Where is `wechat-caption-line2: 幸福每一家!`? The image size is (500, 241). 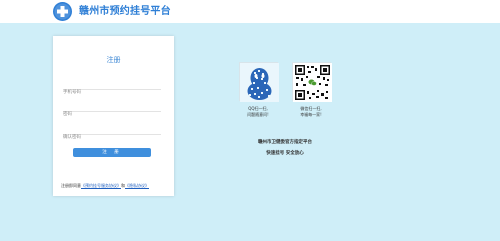
wechat-caption-line2: 幸福每一家! is located at coordinates (311, 114).